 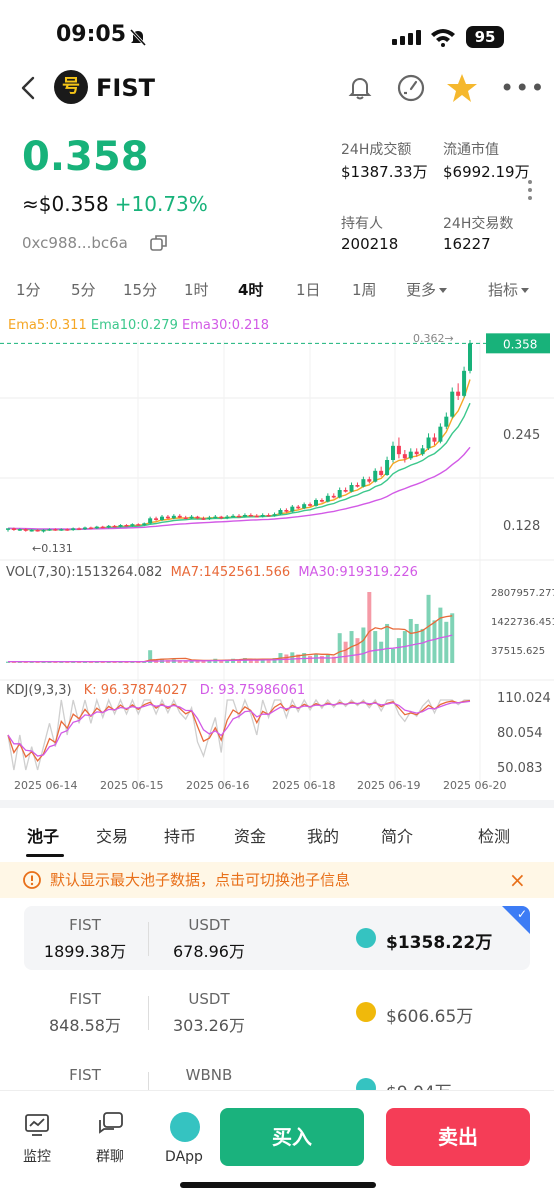 What do you see at coordinates (28, 88) in the screenshot?
I see `back-arrow-icon` at bounding box center [28, 88].